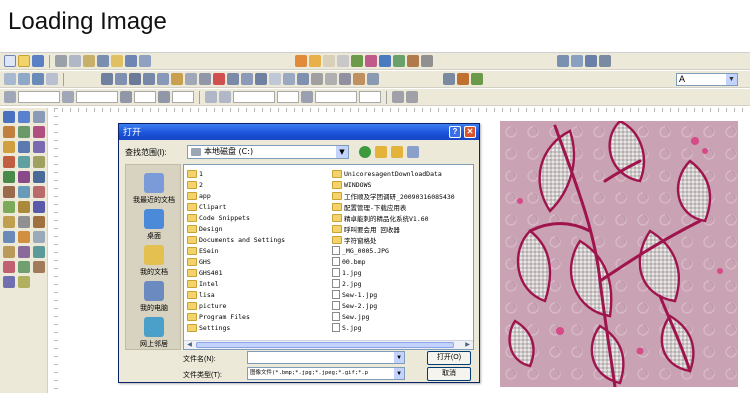  What do you see at coordinates (402, 261) in the screenshot?
I see `file-item: 00.bmp` at bounding box center [402, 261].